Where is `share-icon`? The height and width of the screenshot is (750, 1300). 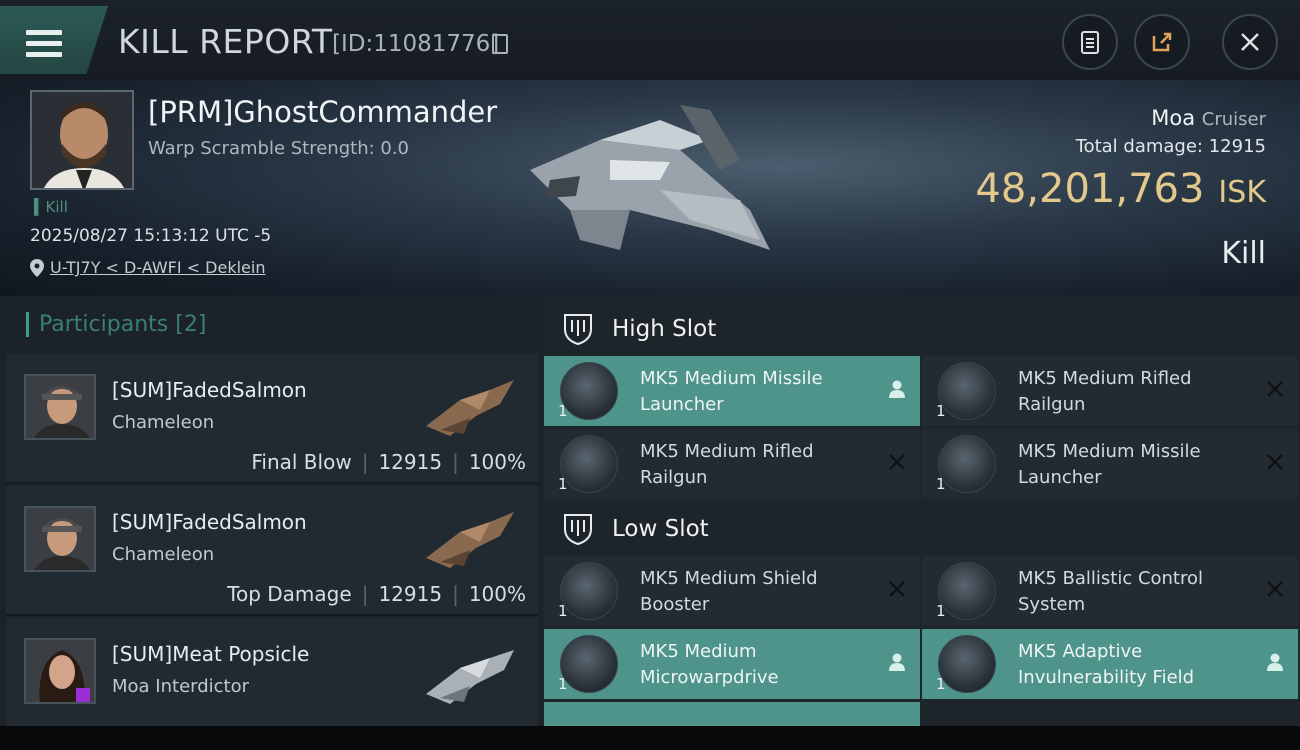
share-icon is located at coordinates (1162, 42).